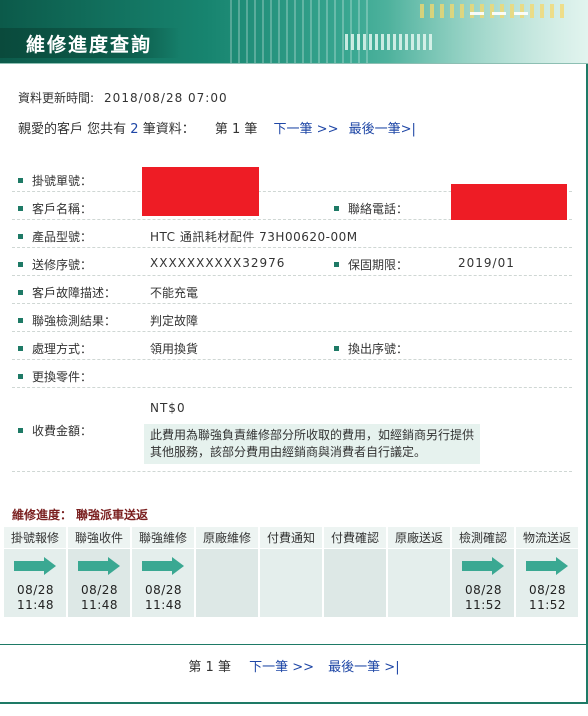 The height and width of the screenshot is (716, 588). I want to click on next-record-link: 下一筆 >>, so click(306, 129).